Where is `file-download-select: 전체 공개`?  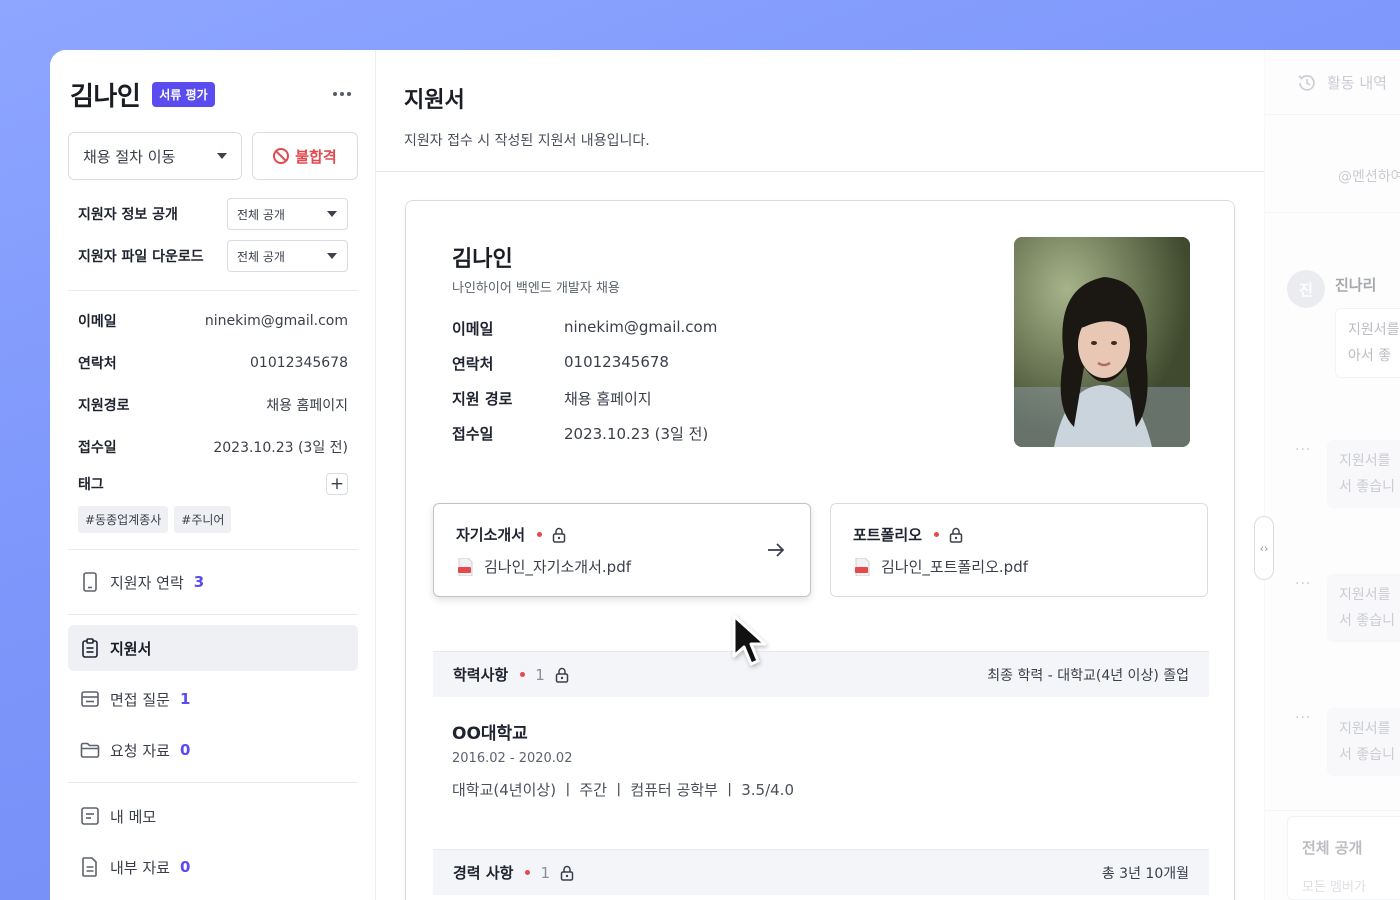 file-download-select: 전체 공개 is located at coordinates (287, 256).